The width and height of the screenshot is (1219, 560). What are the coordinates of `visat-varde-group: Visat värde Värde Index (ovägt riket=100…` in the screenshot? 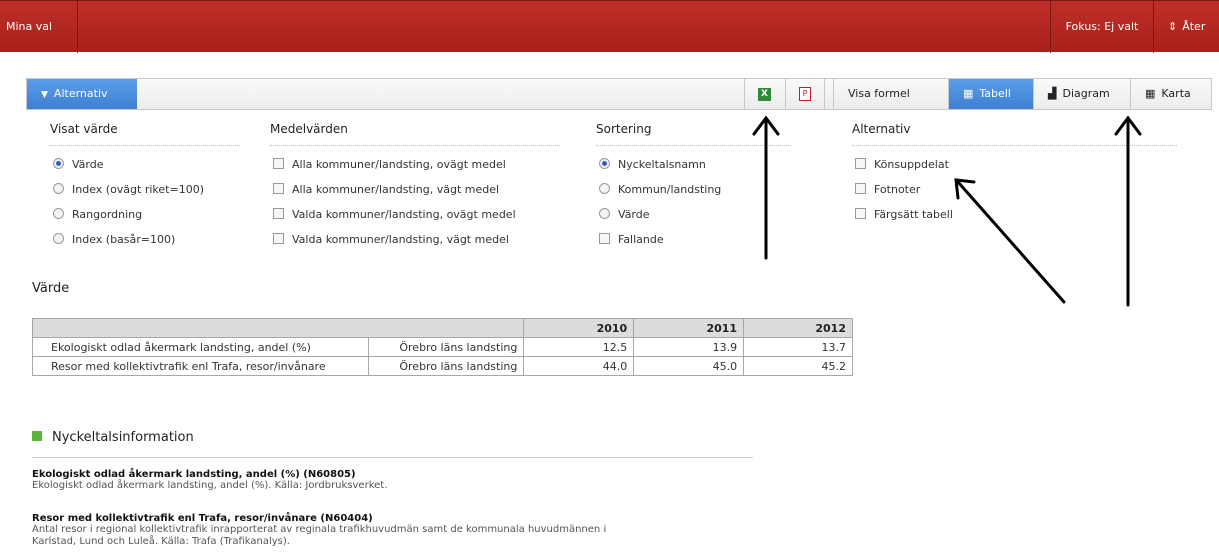 It's located at (145, 187).